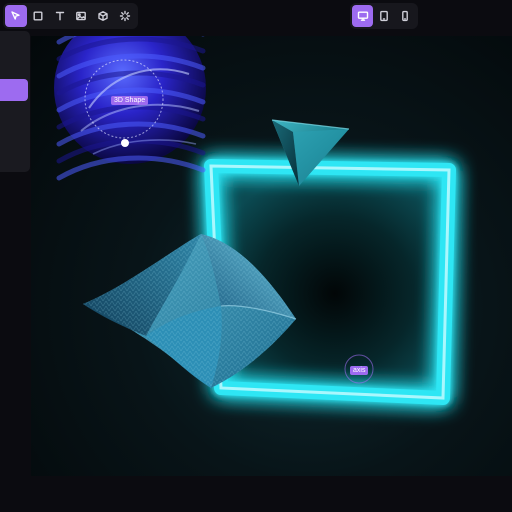  I want to click on effects-tool-button, so click(125, 16).